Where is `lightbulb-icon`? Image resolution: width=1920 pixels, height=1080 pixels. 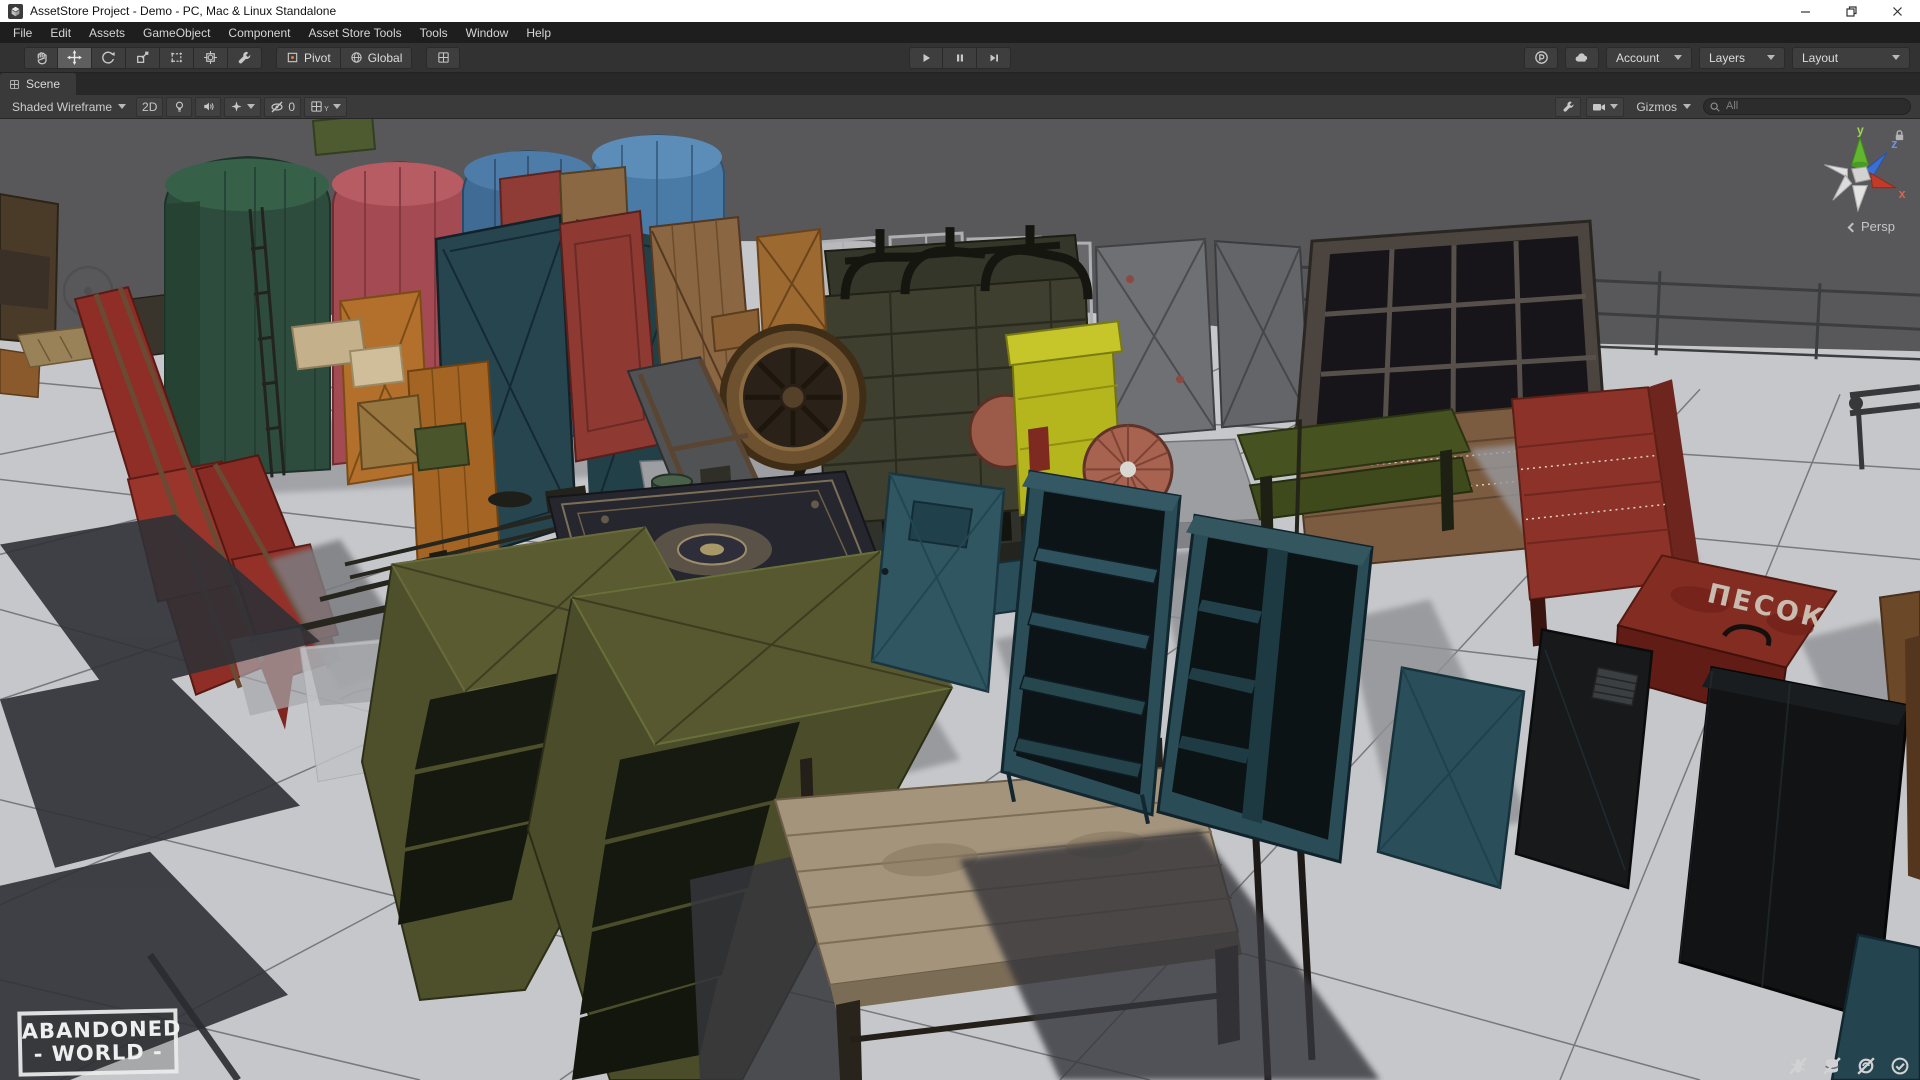 lightbulb-icon is located at coordinates (179, 106).